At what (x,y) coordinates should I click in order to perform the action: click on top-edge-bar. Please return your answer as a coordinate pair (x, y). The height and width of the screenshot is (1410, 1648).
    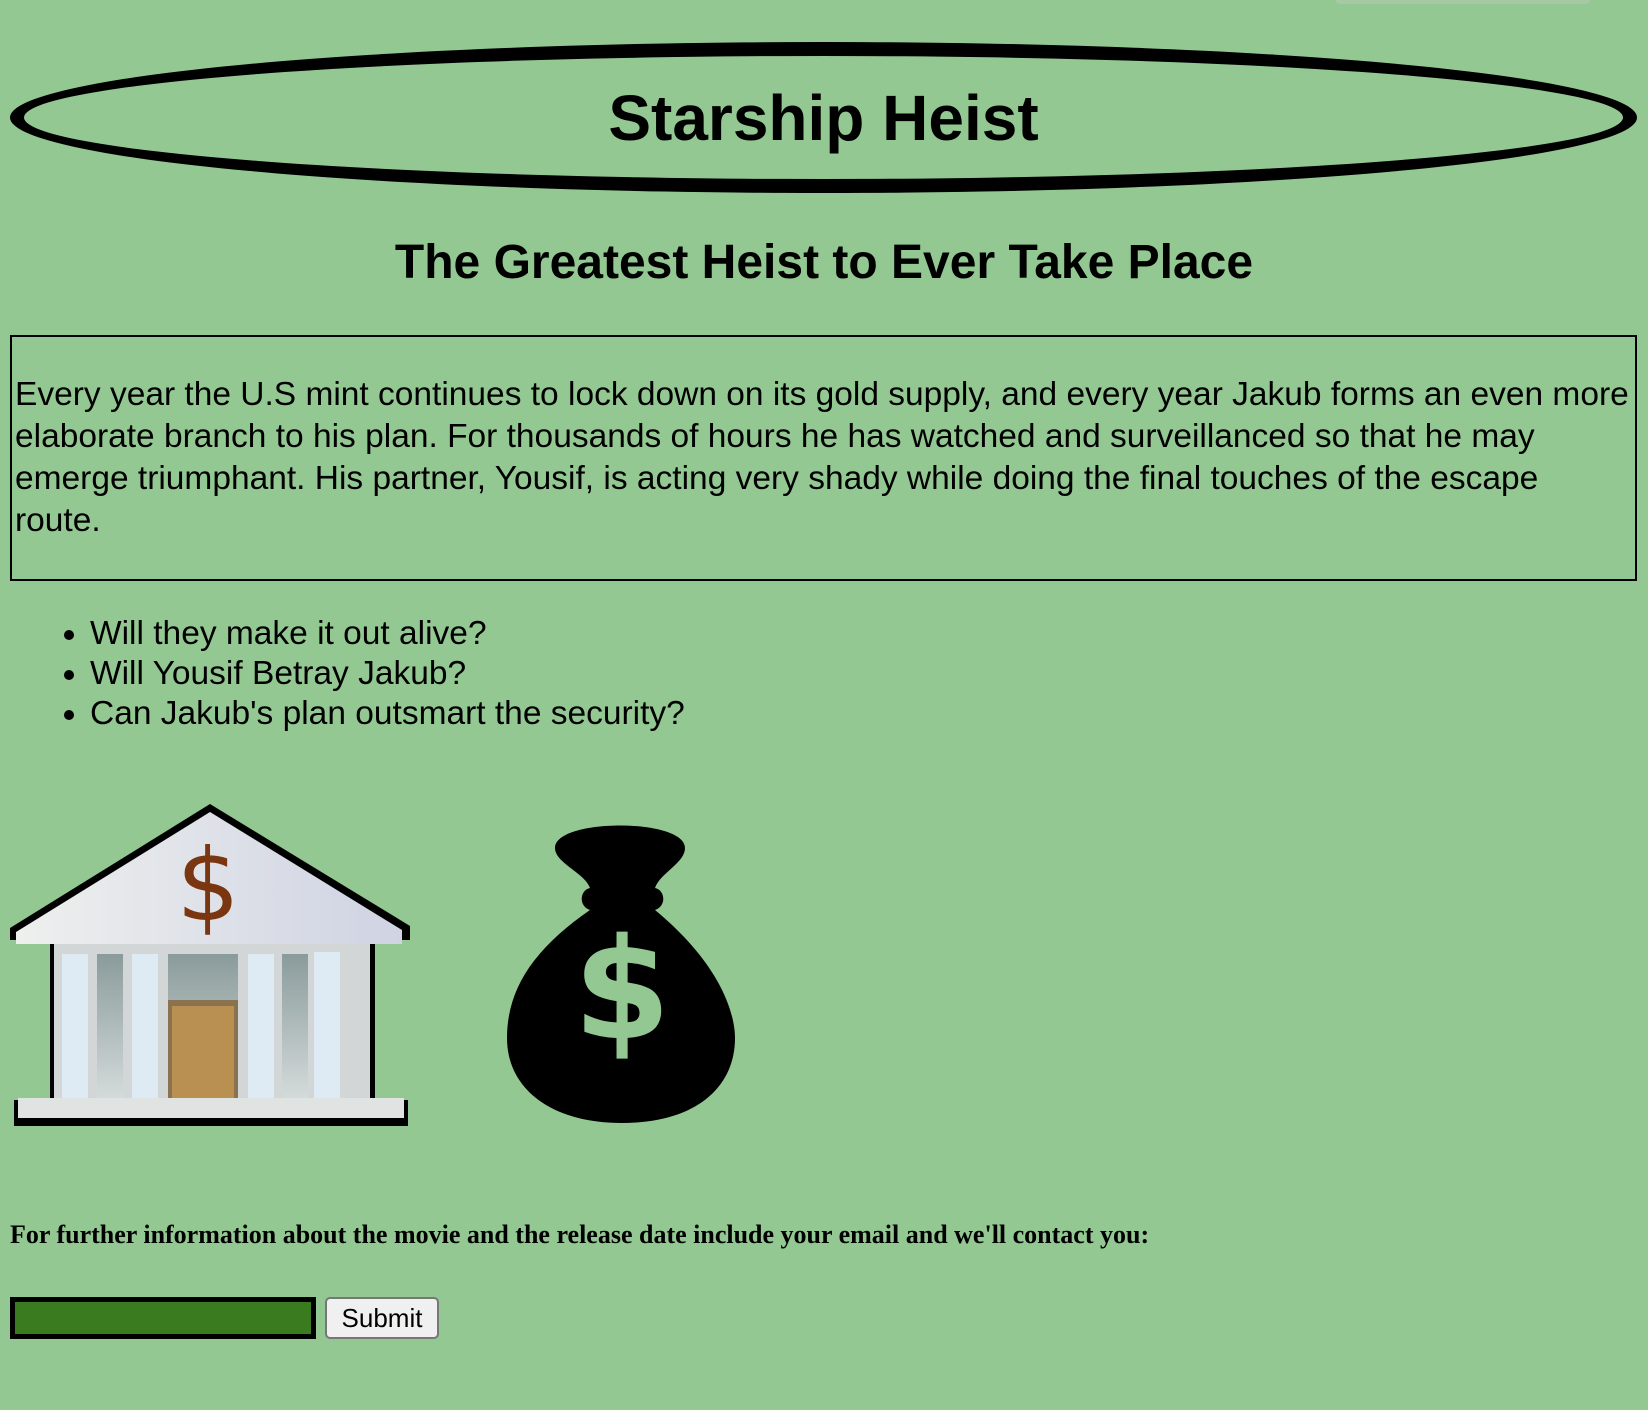
    Looking at the image, I should click on (1462, 2).